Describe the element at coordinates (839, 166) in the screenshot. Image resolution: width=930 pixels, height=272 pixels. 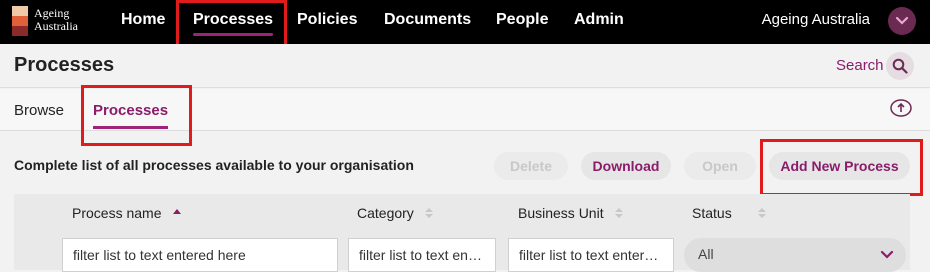
I see `add-new-process-button: Add New Process` at that location.